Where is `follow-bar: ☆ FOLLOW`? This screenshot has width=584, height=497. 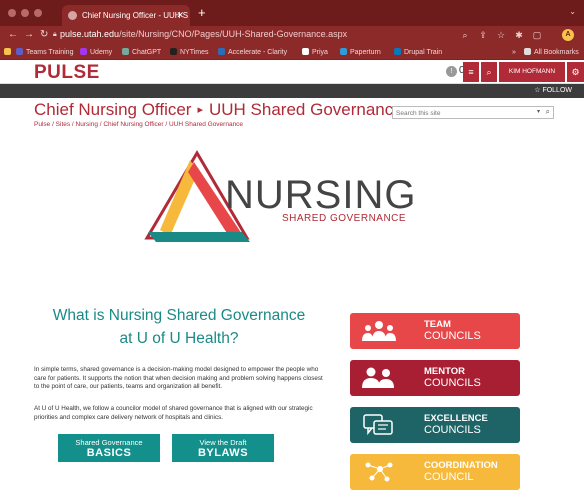
follow-bar: ☆ FOLLOW is located at coordinates (292, 91).